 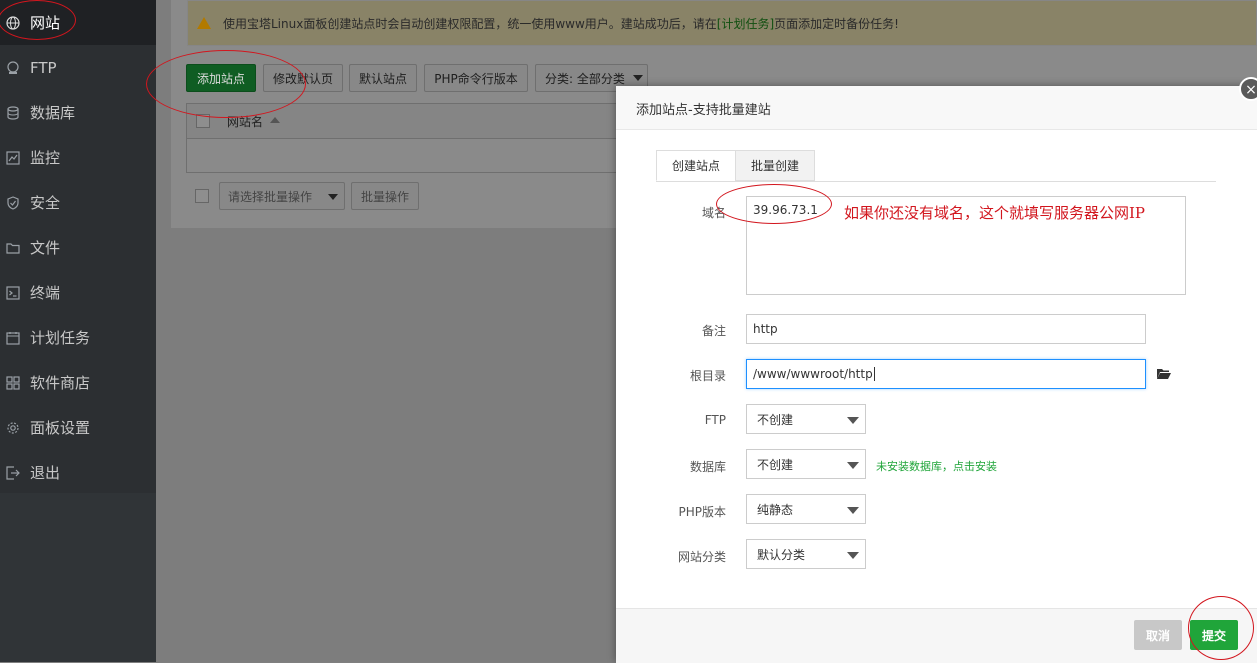 What do you see at coordinates (60, 428) in the screenshot?
I see `sidebar-item-label: 面板设置` at bounding box center [60, 428].